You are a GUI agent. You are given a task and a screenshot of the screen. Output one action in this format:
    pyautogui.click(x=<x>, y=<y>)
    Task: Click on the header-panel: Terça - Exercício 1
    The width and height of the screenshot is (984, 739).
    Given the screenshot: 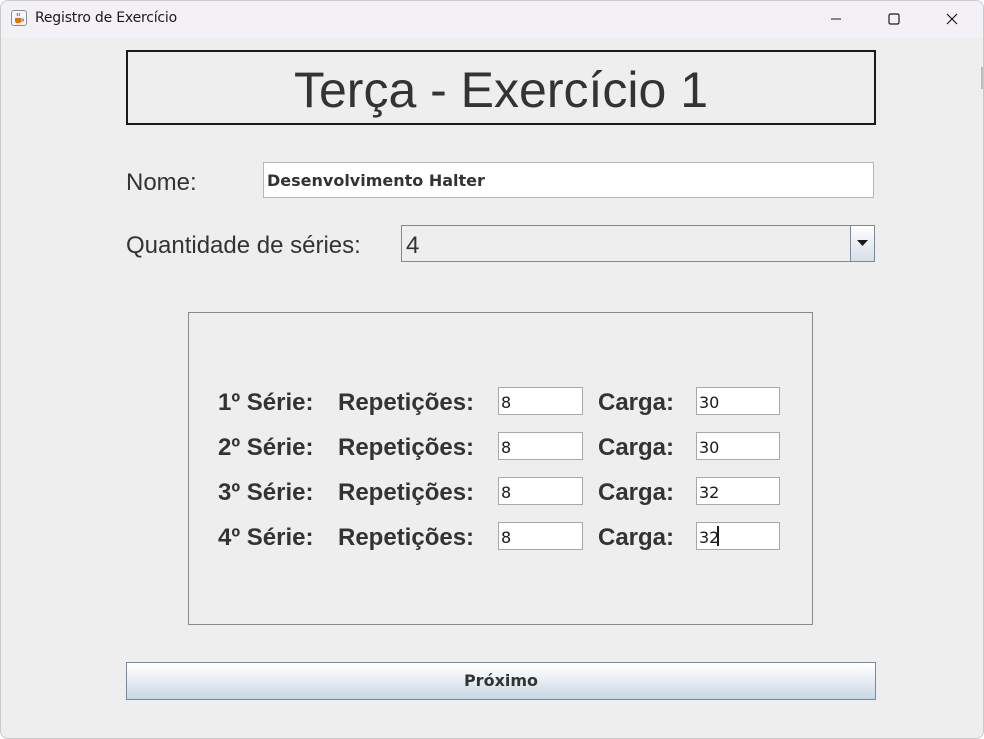 What is the action you would take?
    pyautogui.click(x=501, y=87)
    